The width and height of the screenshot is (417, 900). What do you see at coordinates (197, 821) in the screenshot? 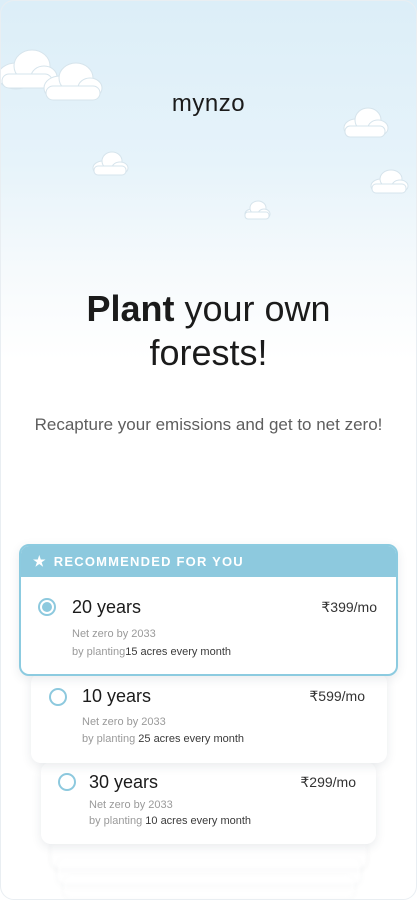
I see `planting-value: 10 acres every month` at bounding box center [197, 821].